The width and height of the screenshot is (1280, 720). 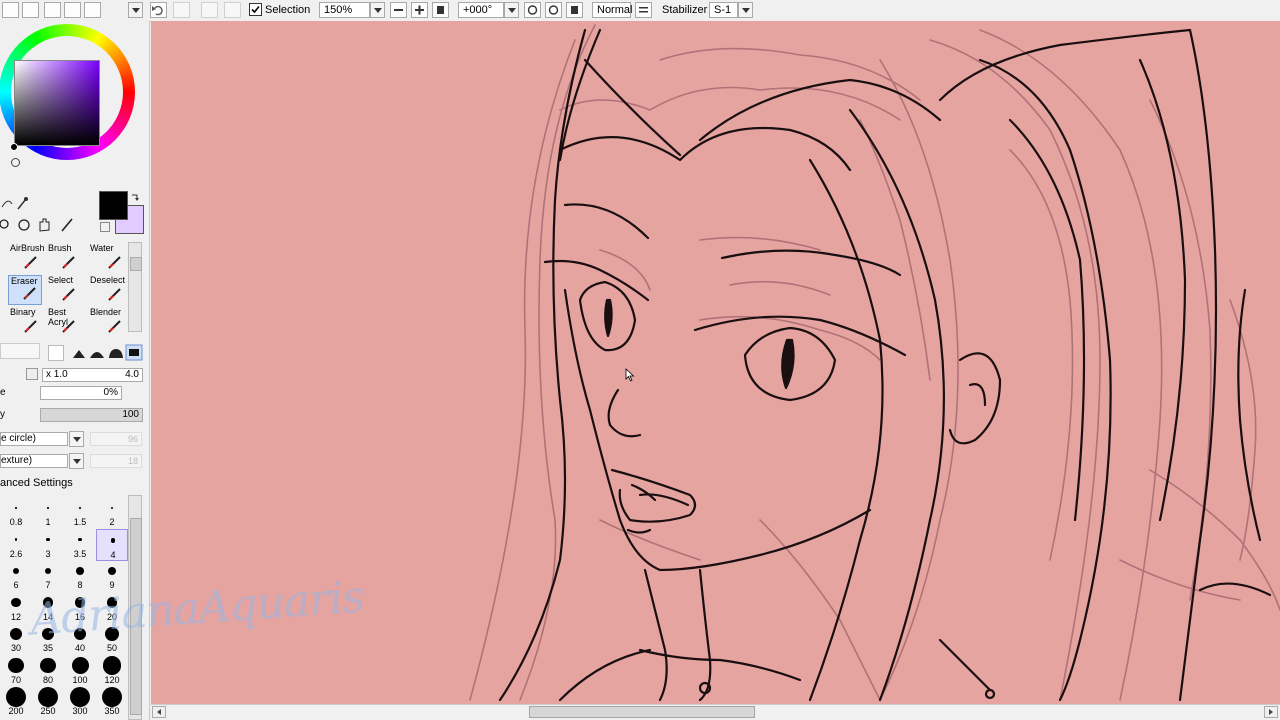 What do you see at coordinates (76, 439) in the screenshot?
I see `brush-shape-dropdown` at bounding box center [76, 439].